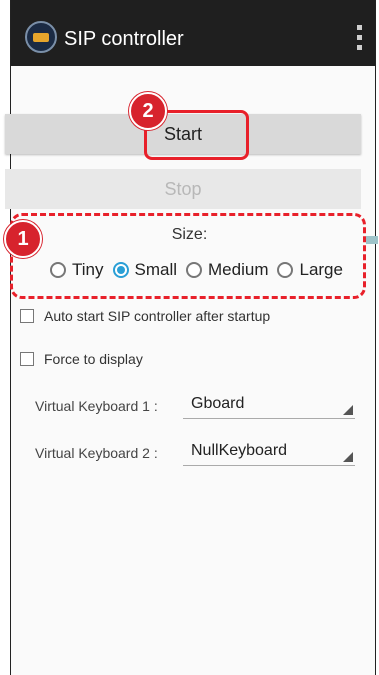 This screenshot has height=675, width=379. I want to click on virtual-keyboard-2-value: NullKeyboard, so click(239, 450).